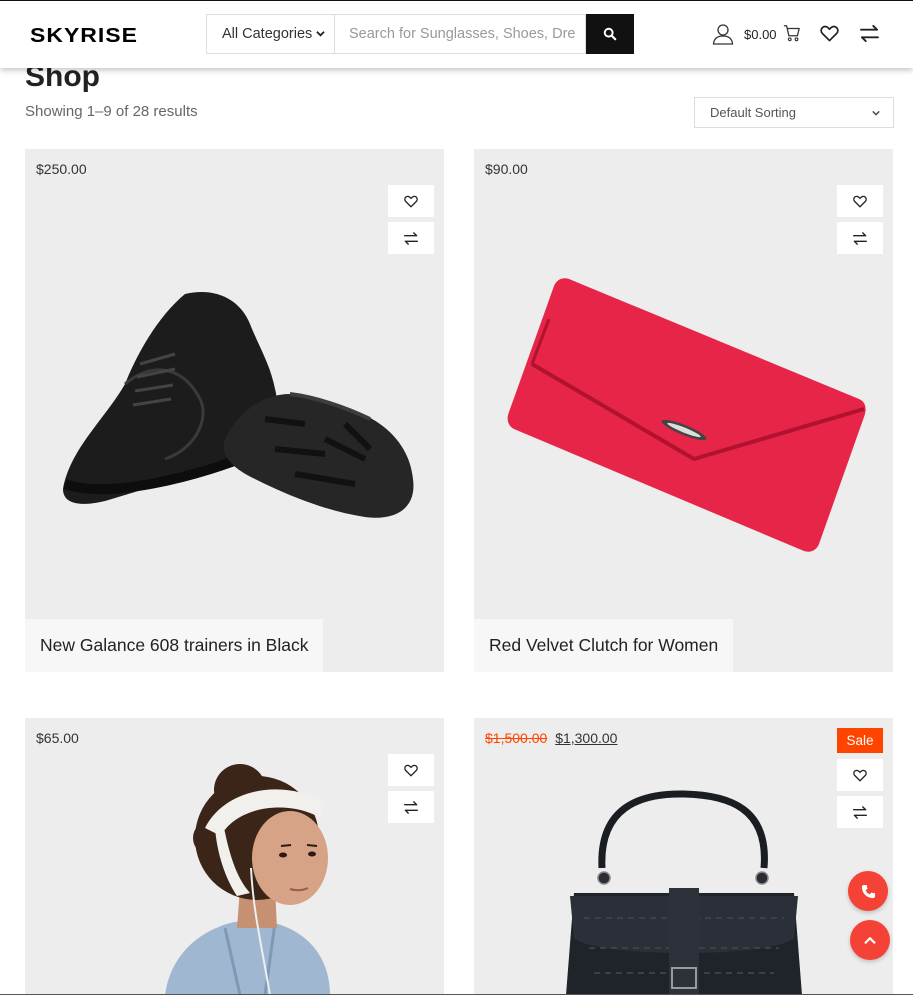 Image resolution: width=913 pixels, height=995 pixels. I want to click on product-name: New Galance 608 trainers in Black, so click(174, 645).